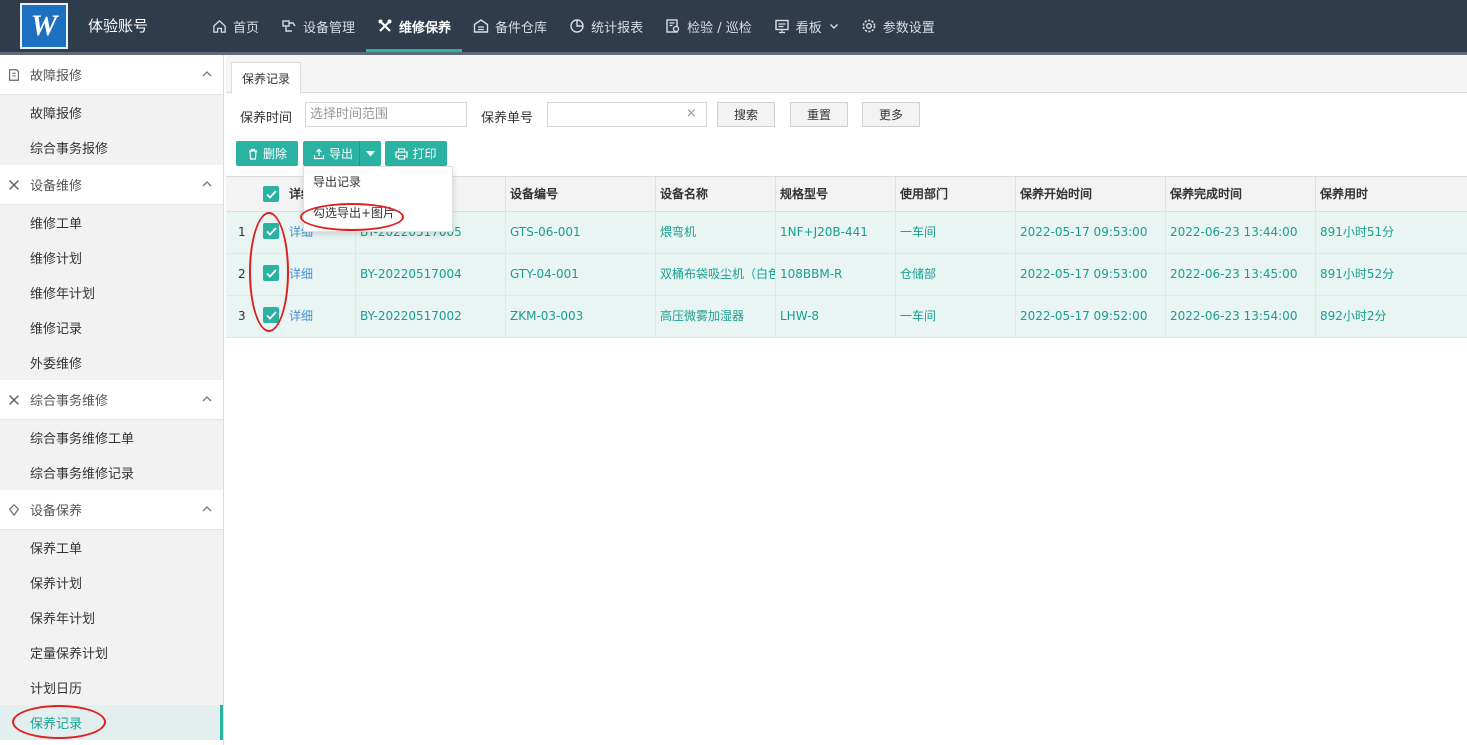 Image resolution: width=1467 pixels, height=745 pixels. I want to click on print-button: 打印, so click(416, 153).